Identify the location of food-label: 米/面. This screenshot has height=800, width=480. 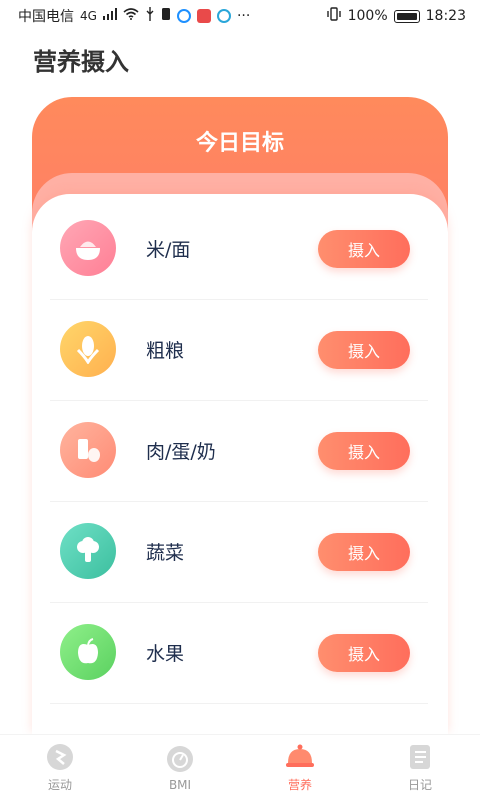
(168, 250).